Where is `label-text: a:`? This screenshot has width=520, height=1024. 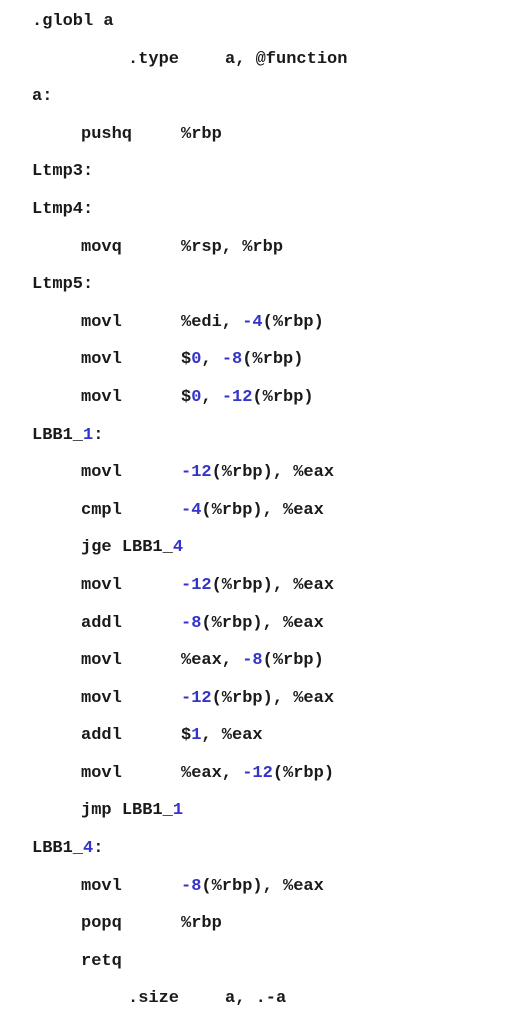
label-text: a: is located at coordinates (42, 97).